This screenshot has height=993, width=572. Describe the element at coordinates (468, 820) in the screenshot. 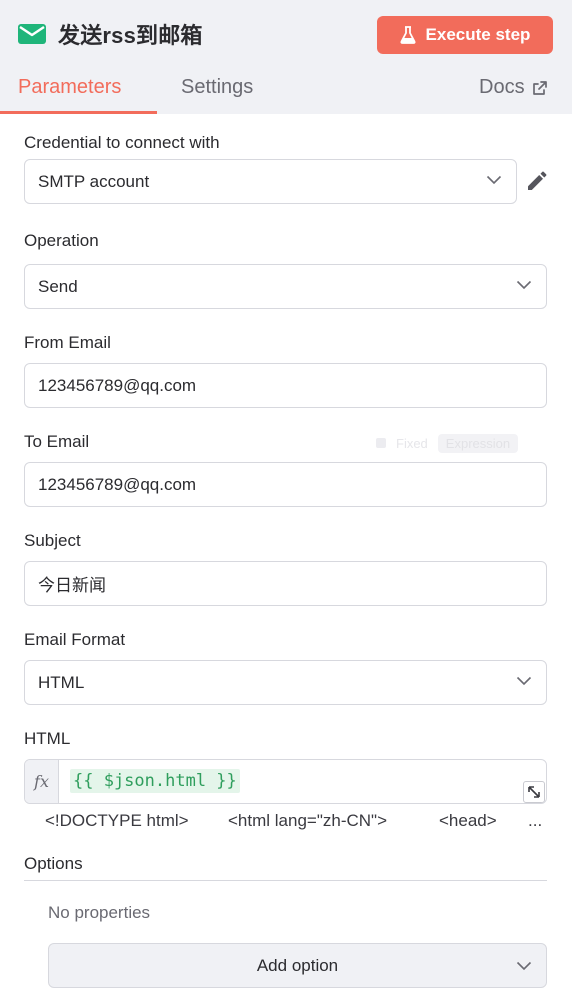

I see `preview-item: <head>` at that location.